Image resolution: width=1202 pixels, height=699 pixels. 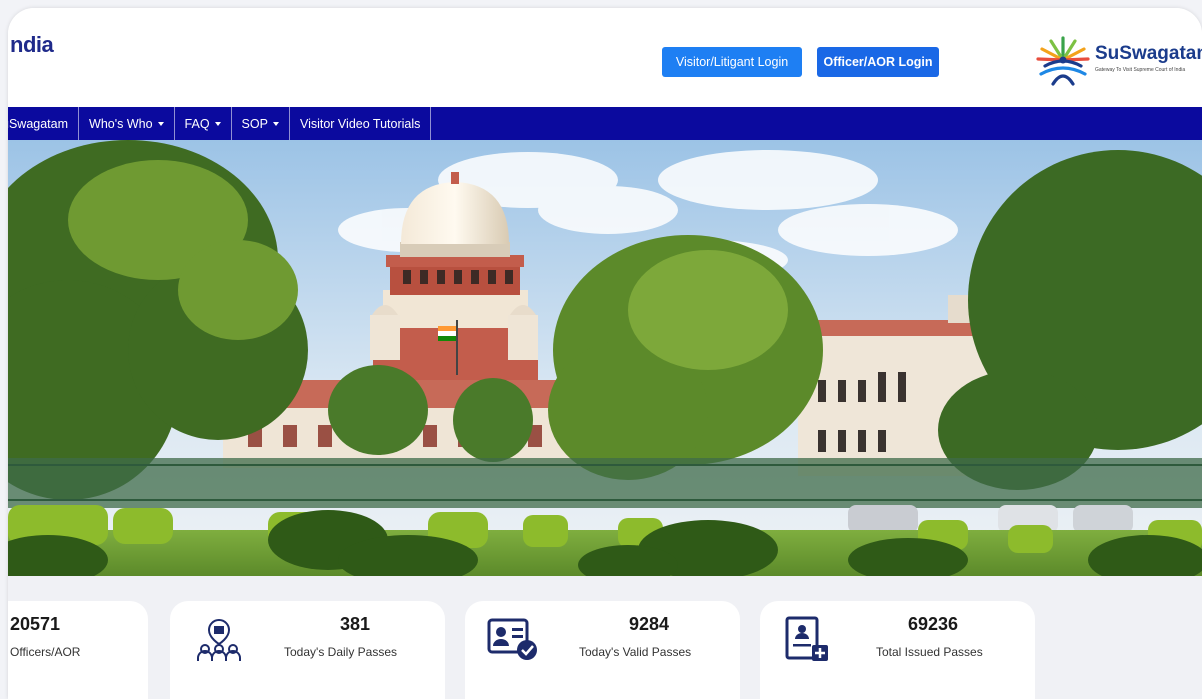 What do you see at coordinates (929, 652) in the screenshot?
I see `stat-label: Total Issued Passes` at bounding box center [929, 652].